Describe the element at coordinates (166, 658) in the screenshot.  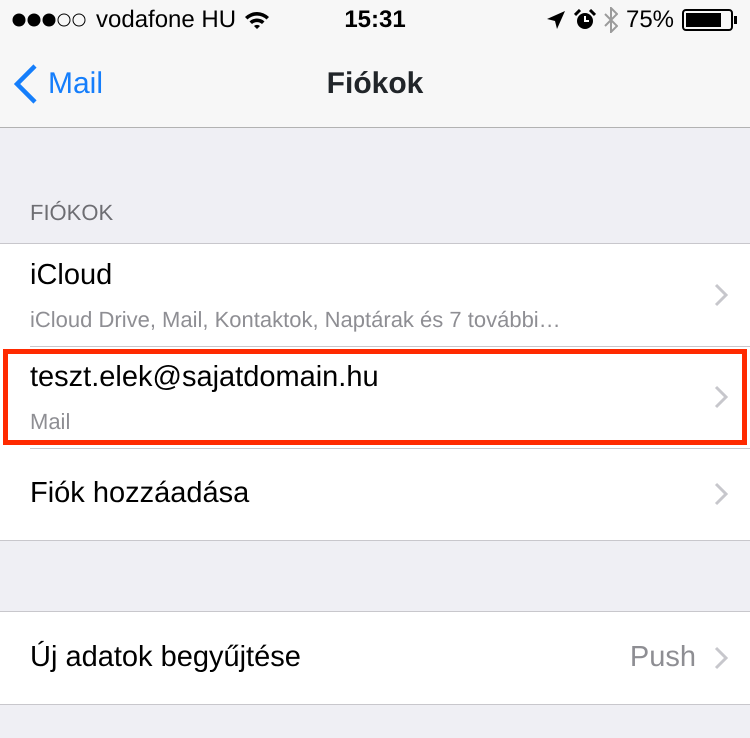
I see `row-title: Új adatok begyűjtése` at that location.